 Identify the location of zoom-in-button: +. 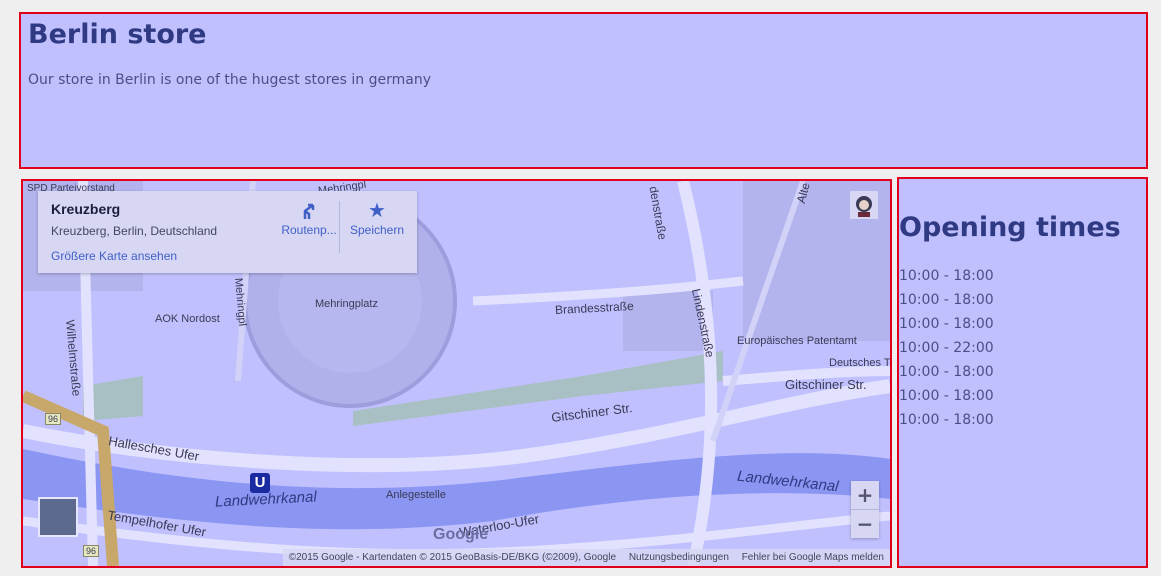
(865, 495).